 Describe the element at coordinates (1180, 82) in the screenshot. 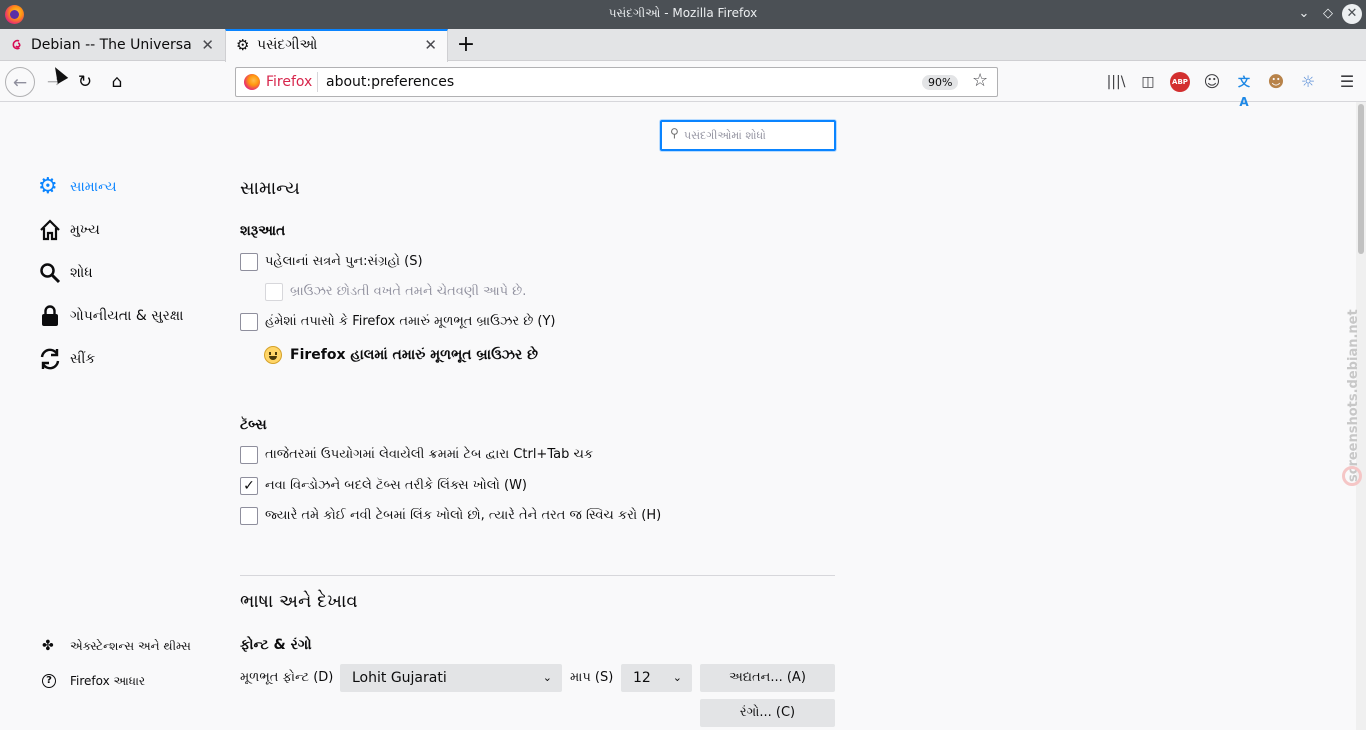

I see `adblock-icon: ABP` at that location.